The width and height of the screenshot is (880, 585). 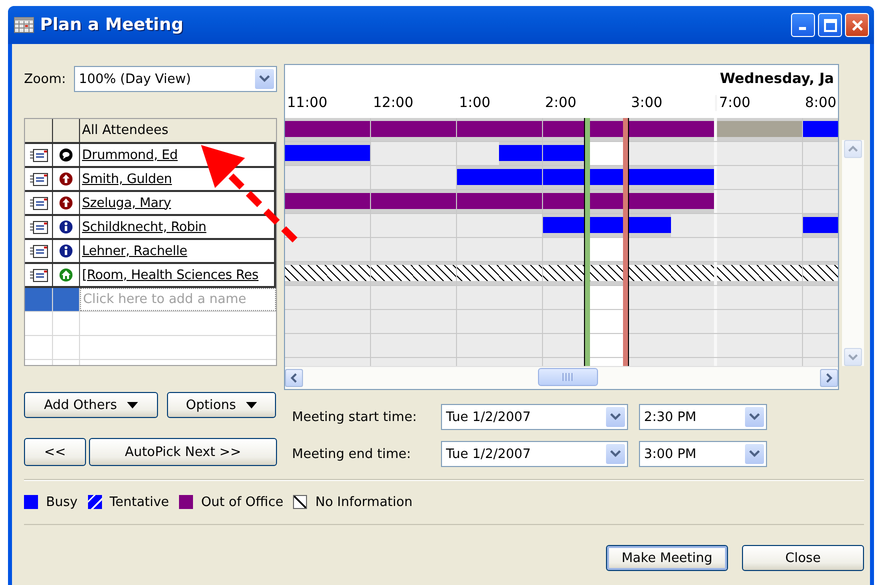 I want to click on date-header: Wednesday, Ja, so click(x=777, y=79).